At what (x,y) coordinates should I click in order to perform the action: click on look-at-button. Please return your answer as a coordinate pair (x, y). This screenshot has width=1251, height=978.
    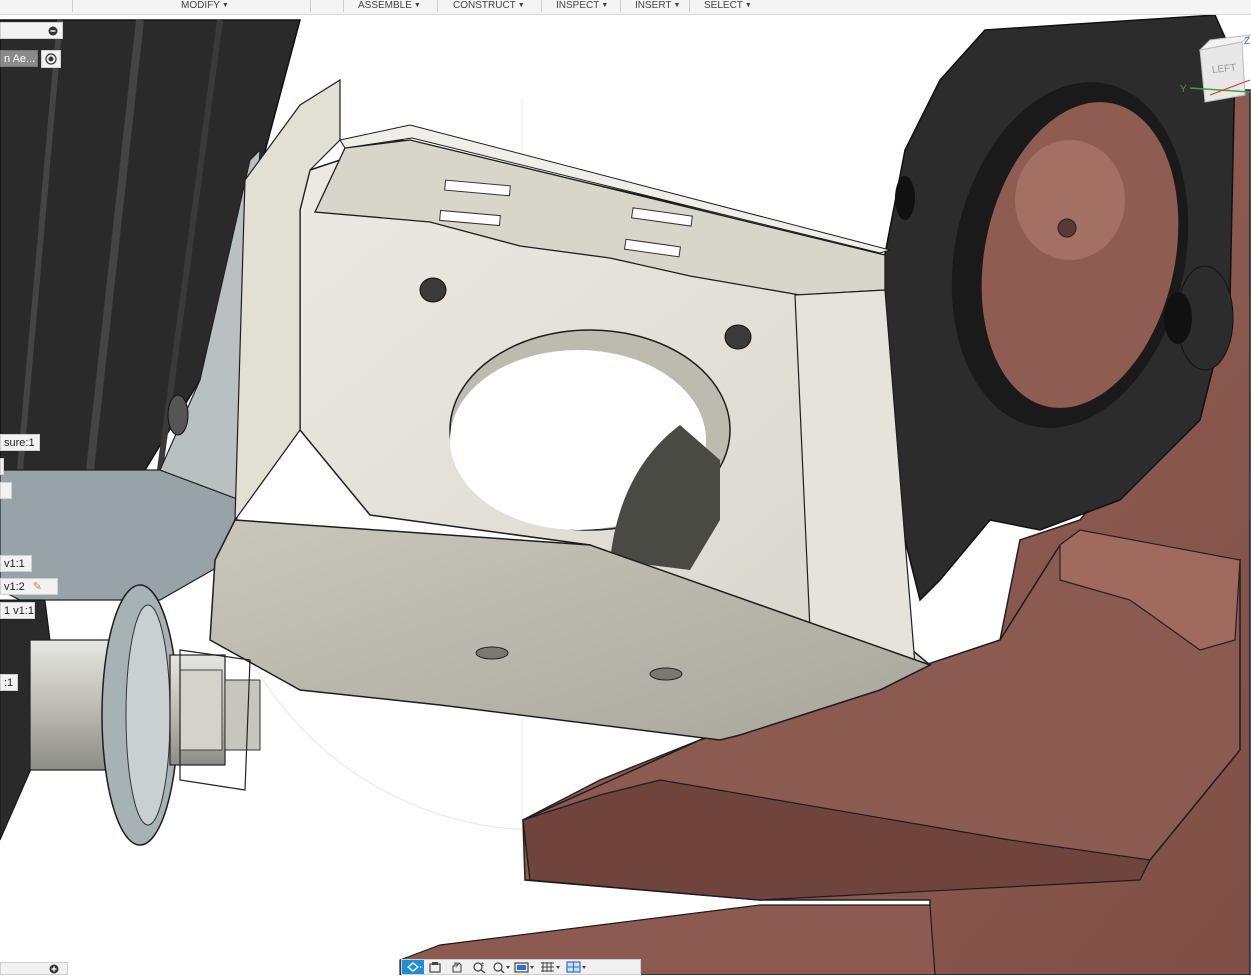
    Looking at the image, I should click on (435, 967).